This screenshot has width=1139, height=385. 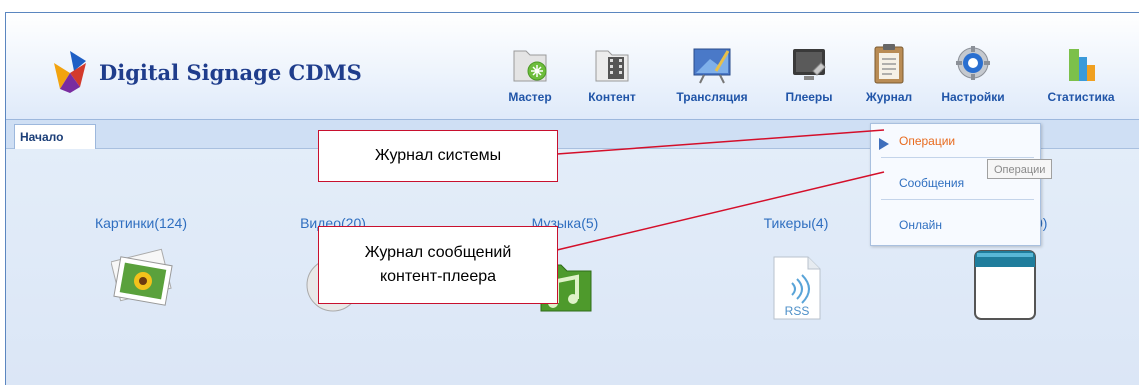 I want to click on callout-player-log: Журнал сообщений контент-плеера, so click(x=438, y=265).